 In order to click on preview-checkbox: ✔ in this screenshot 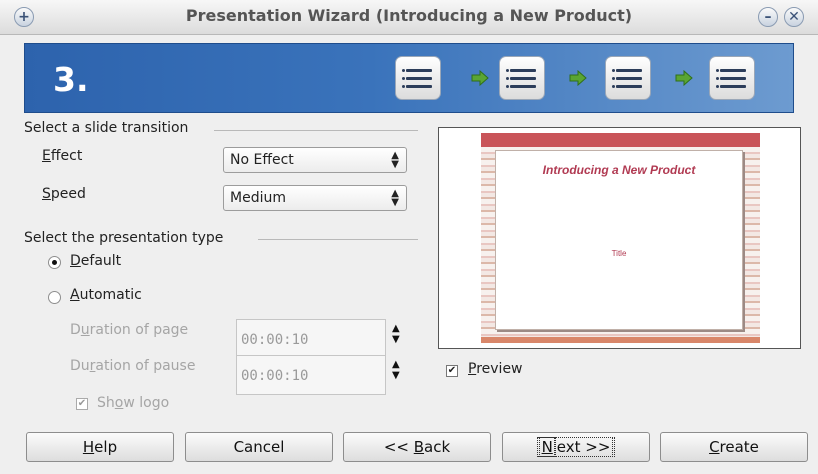, I will do `click(452, 371)`.